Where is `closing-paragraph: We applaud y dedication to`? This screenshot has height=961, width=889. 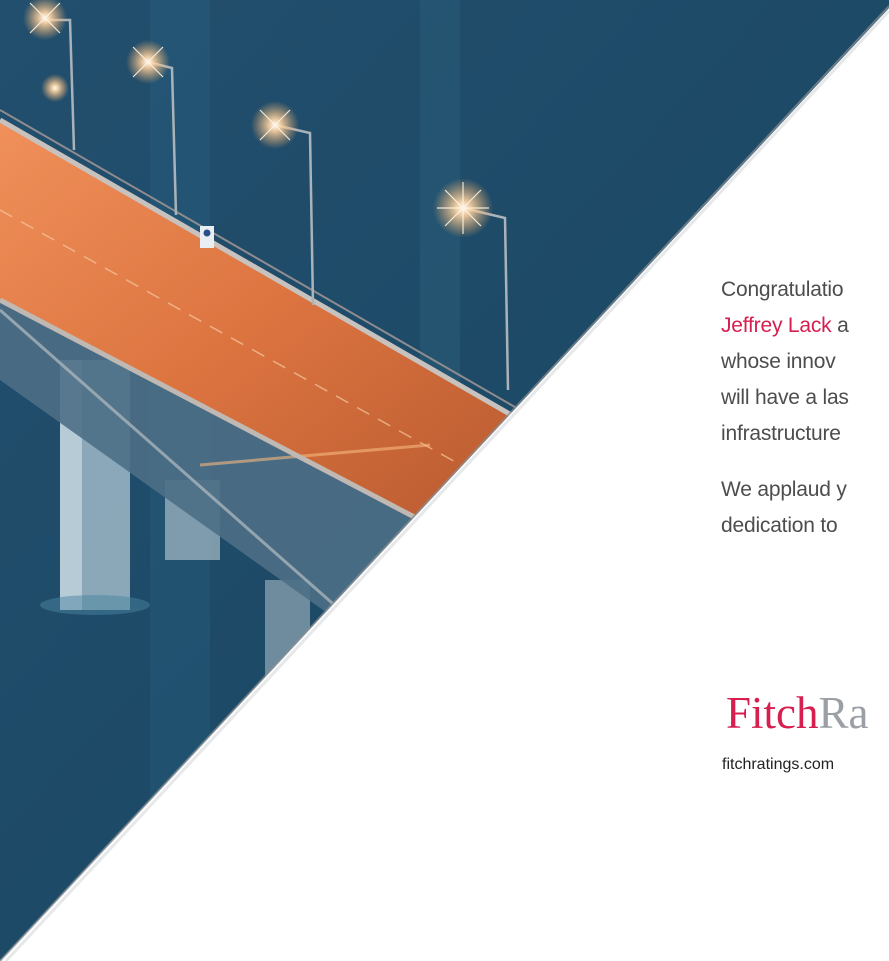
closing-paragraph: We applaud y dedication to is located at coordinates (805, 508).